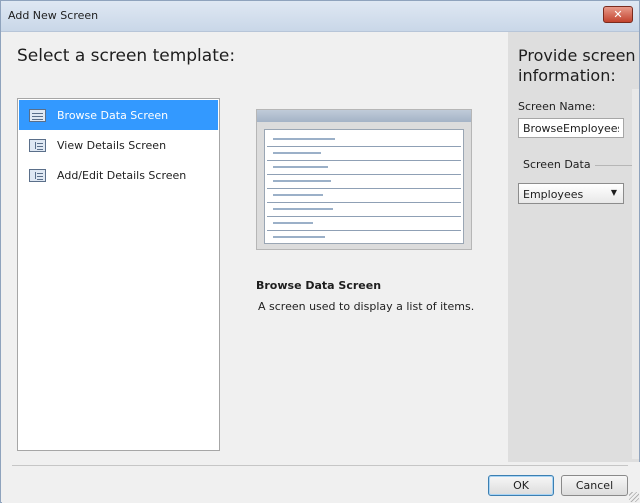  What do you see at coordinates (553, 194) in the screenshot?
I see `screen-data-value: Employees` at bounding box center [553, 194].